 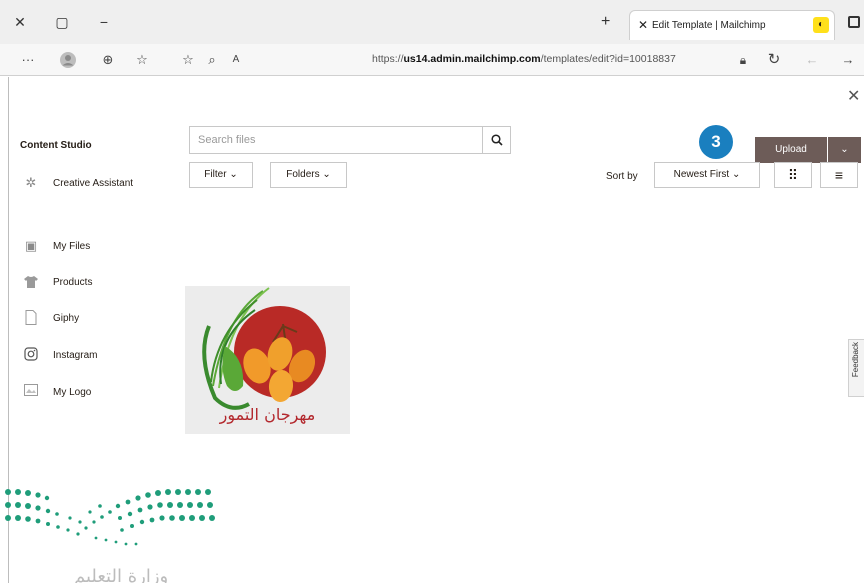 What do you see at coordinates (716, 142) in the screenshot?
I see `step-badge: 3` at bounding box center [716, 142].